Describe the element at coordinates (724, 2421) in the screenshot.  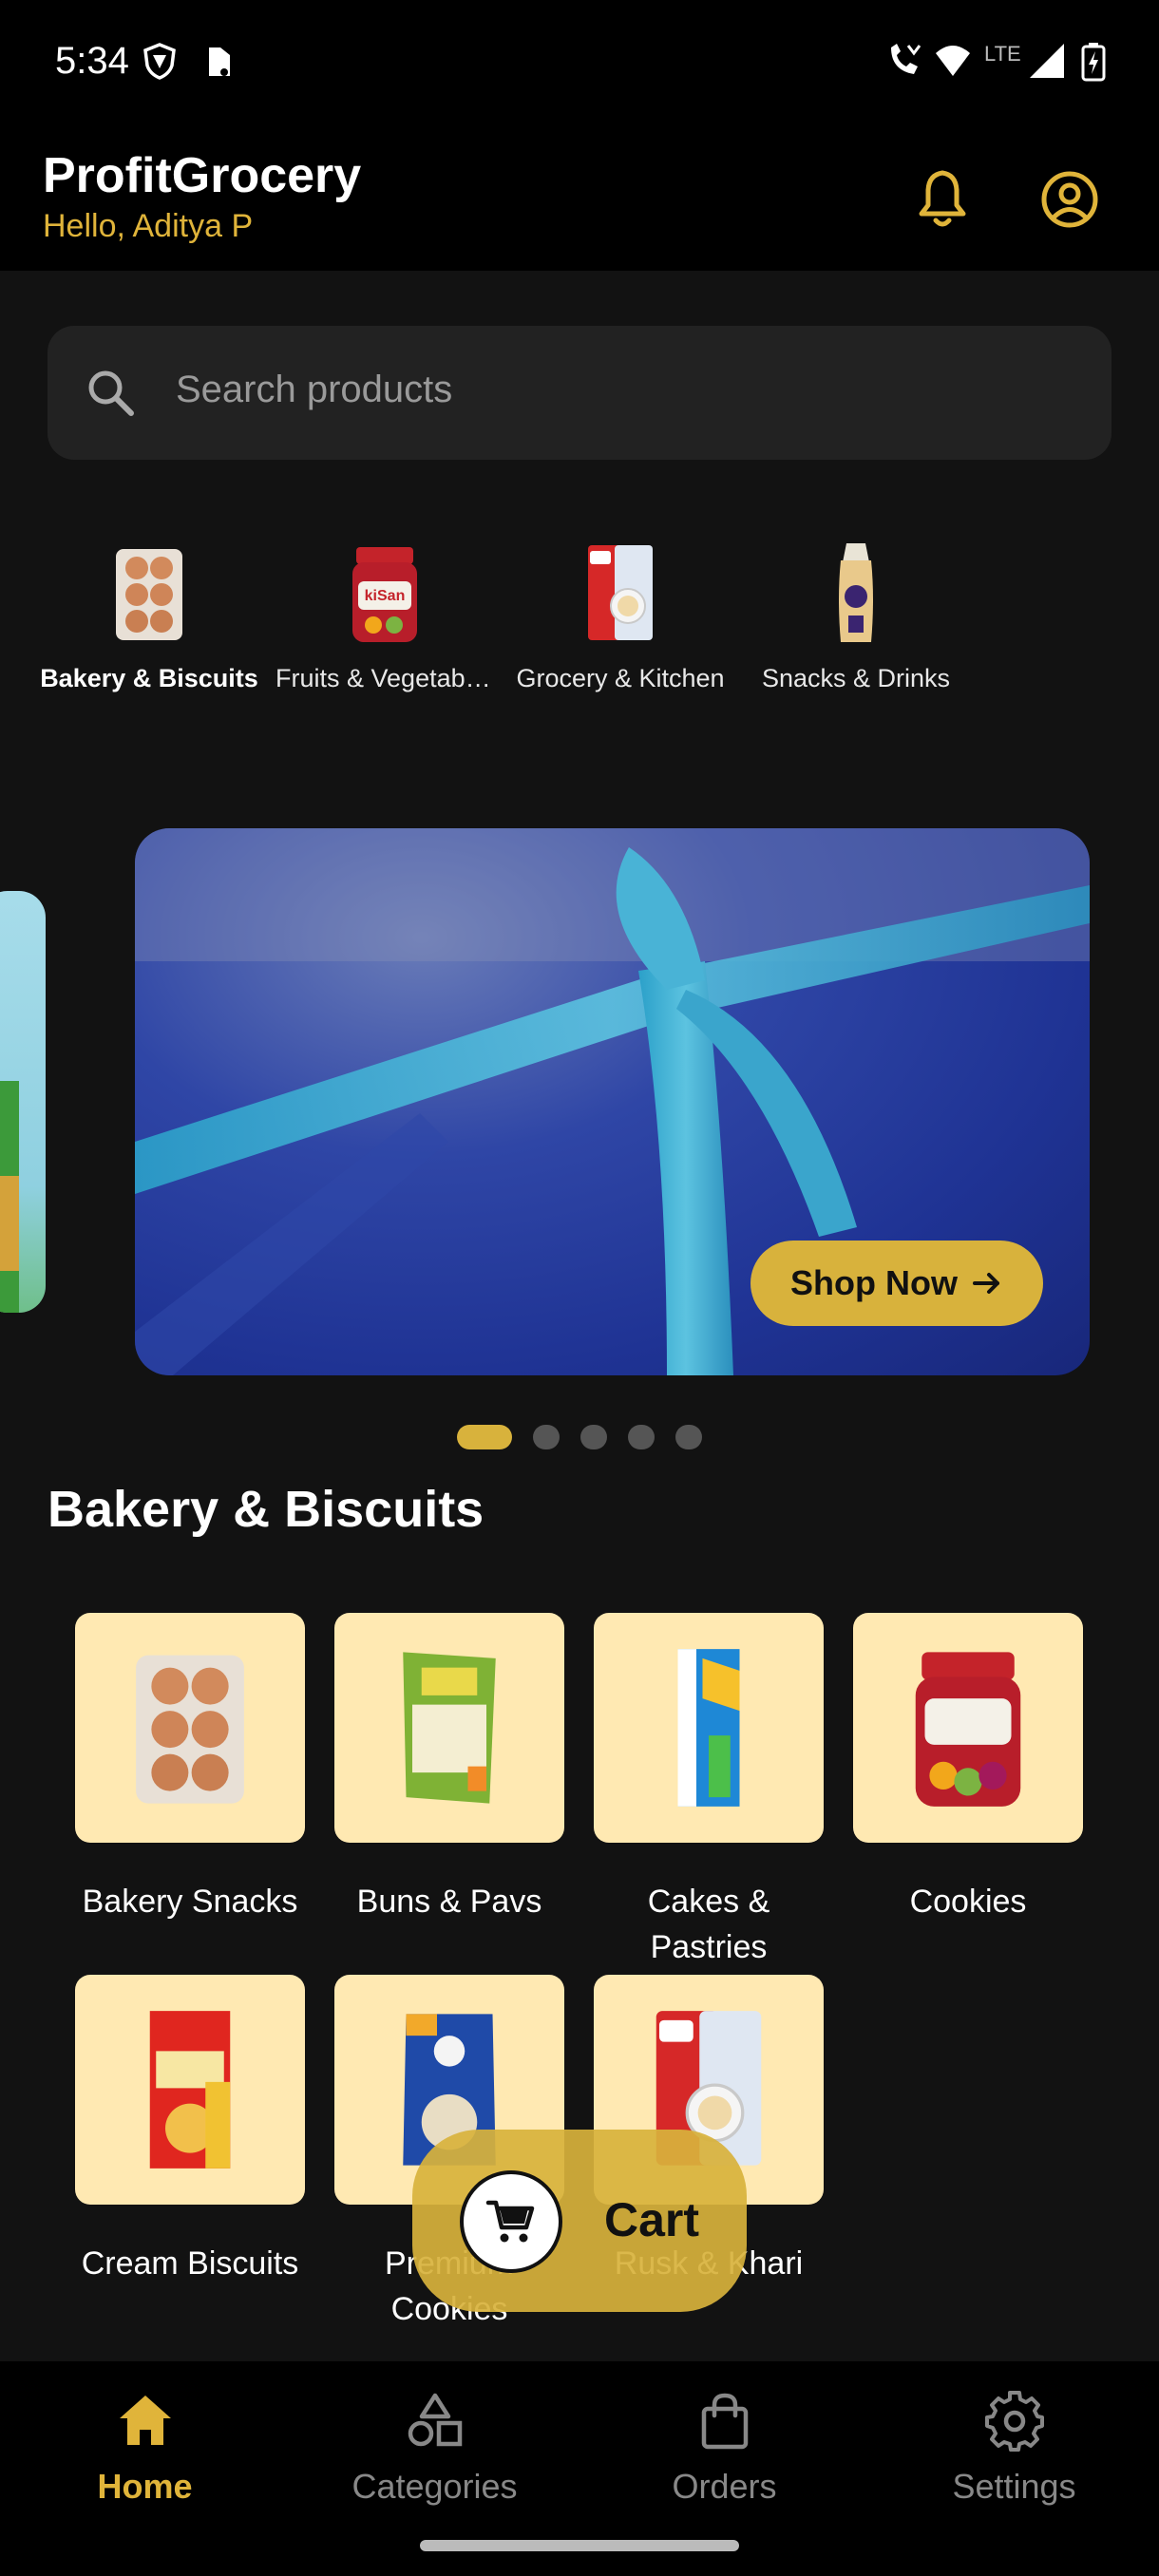
I see `shopping-bag-icon` at that location.